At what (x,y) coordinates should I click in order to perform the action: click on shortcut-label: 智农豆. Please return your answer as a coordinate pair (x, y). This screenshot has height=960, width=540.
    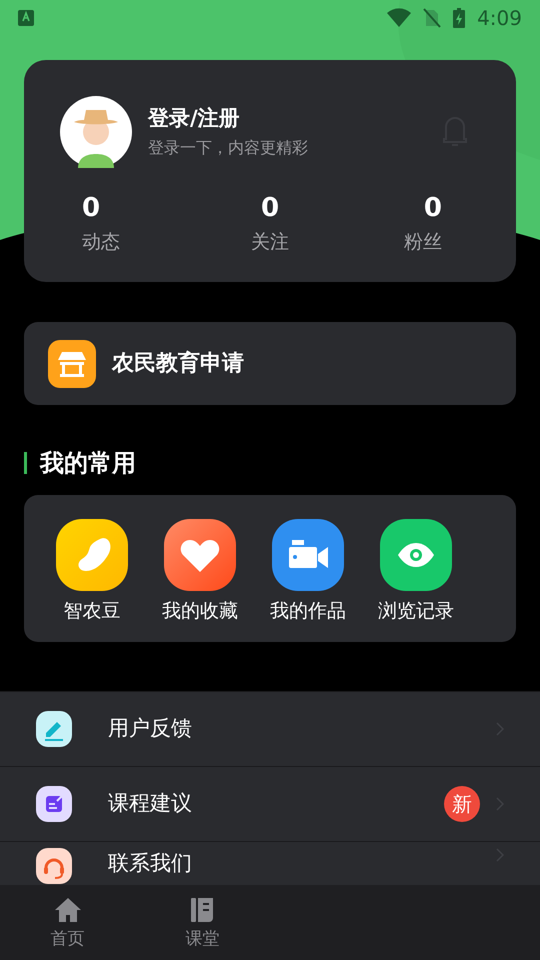
    Looking at the image, I should click on (92, 611).